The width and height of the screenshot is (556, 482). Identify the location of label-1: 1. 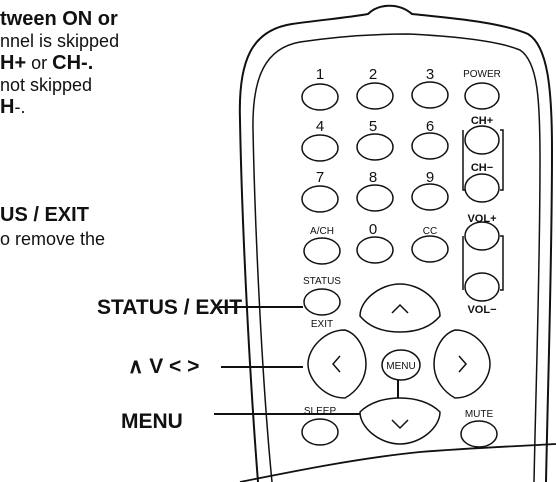
(320, 74).